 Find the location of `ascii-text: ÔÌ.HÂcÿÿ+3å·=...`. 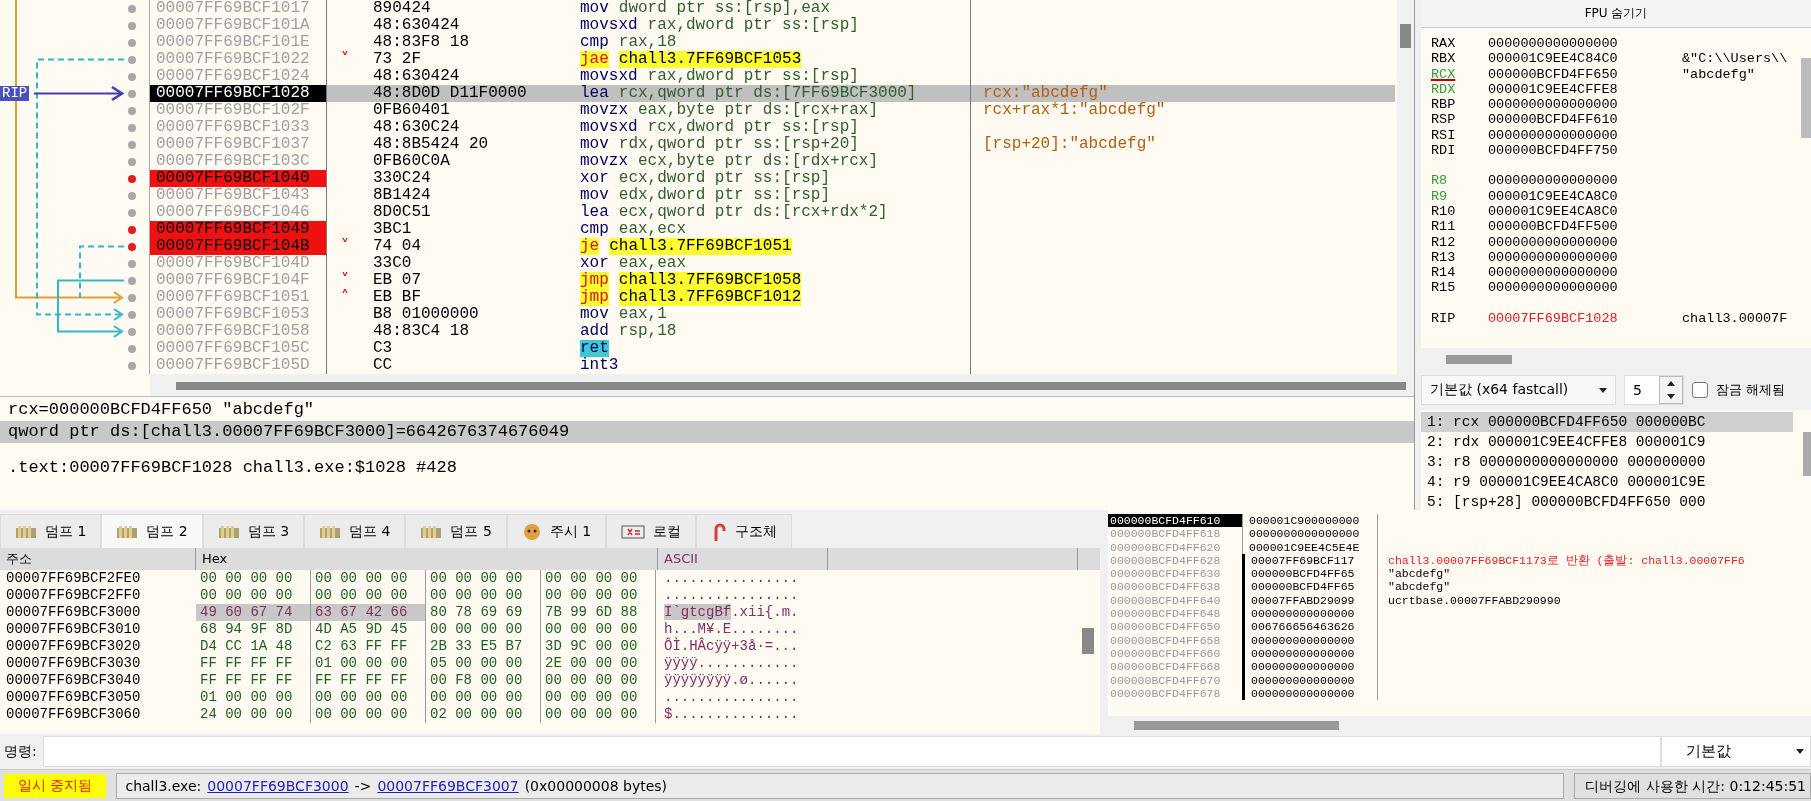

ascii-text: ÔÌ.HÂcÿÿ+3å·=... is located at coordinates (731, 646).